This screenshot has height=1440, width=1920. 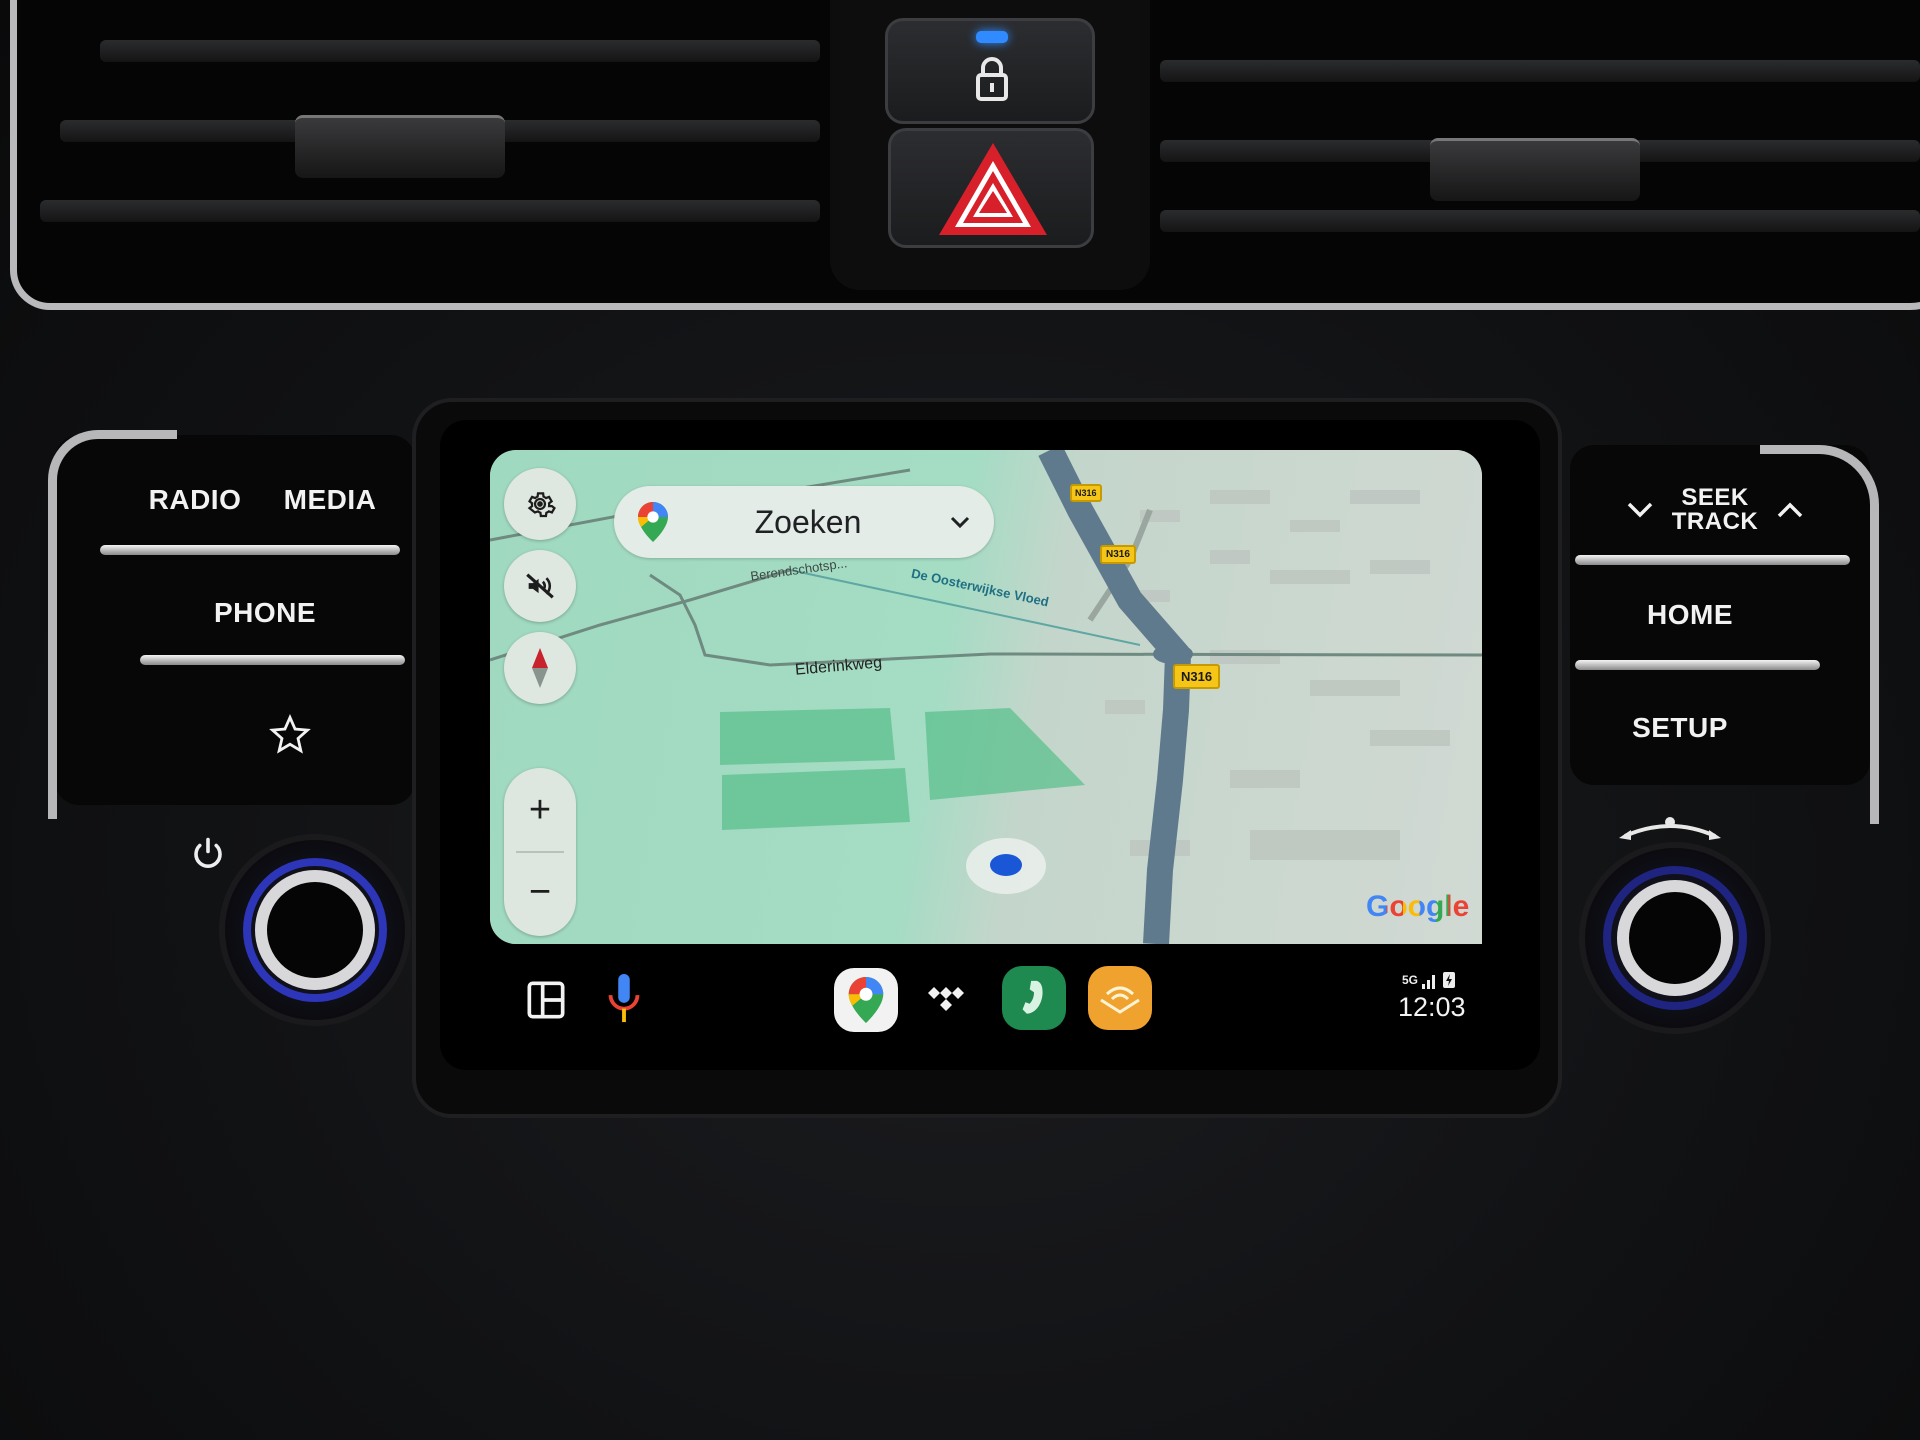 What do you see at coordinates (400, 146) in the screenshot?
I see `vent-adjust-tab-left` at bounding box center [400, 146].